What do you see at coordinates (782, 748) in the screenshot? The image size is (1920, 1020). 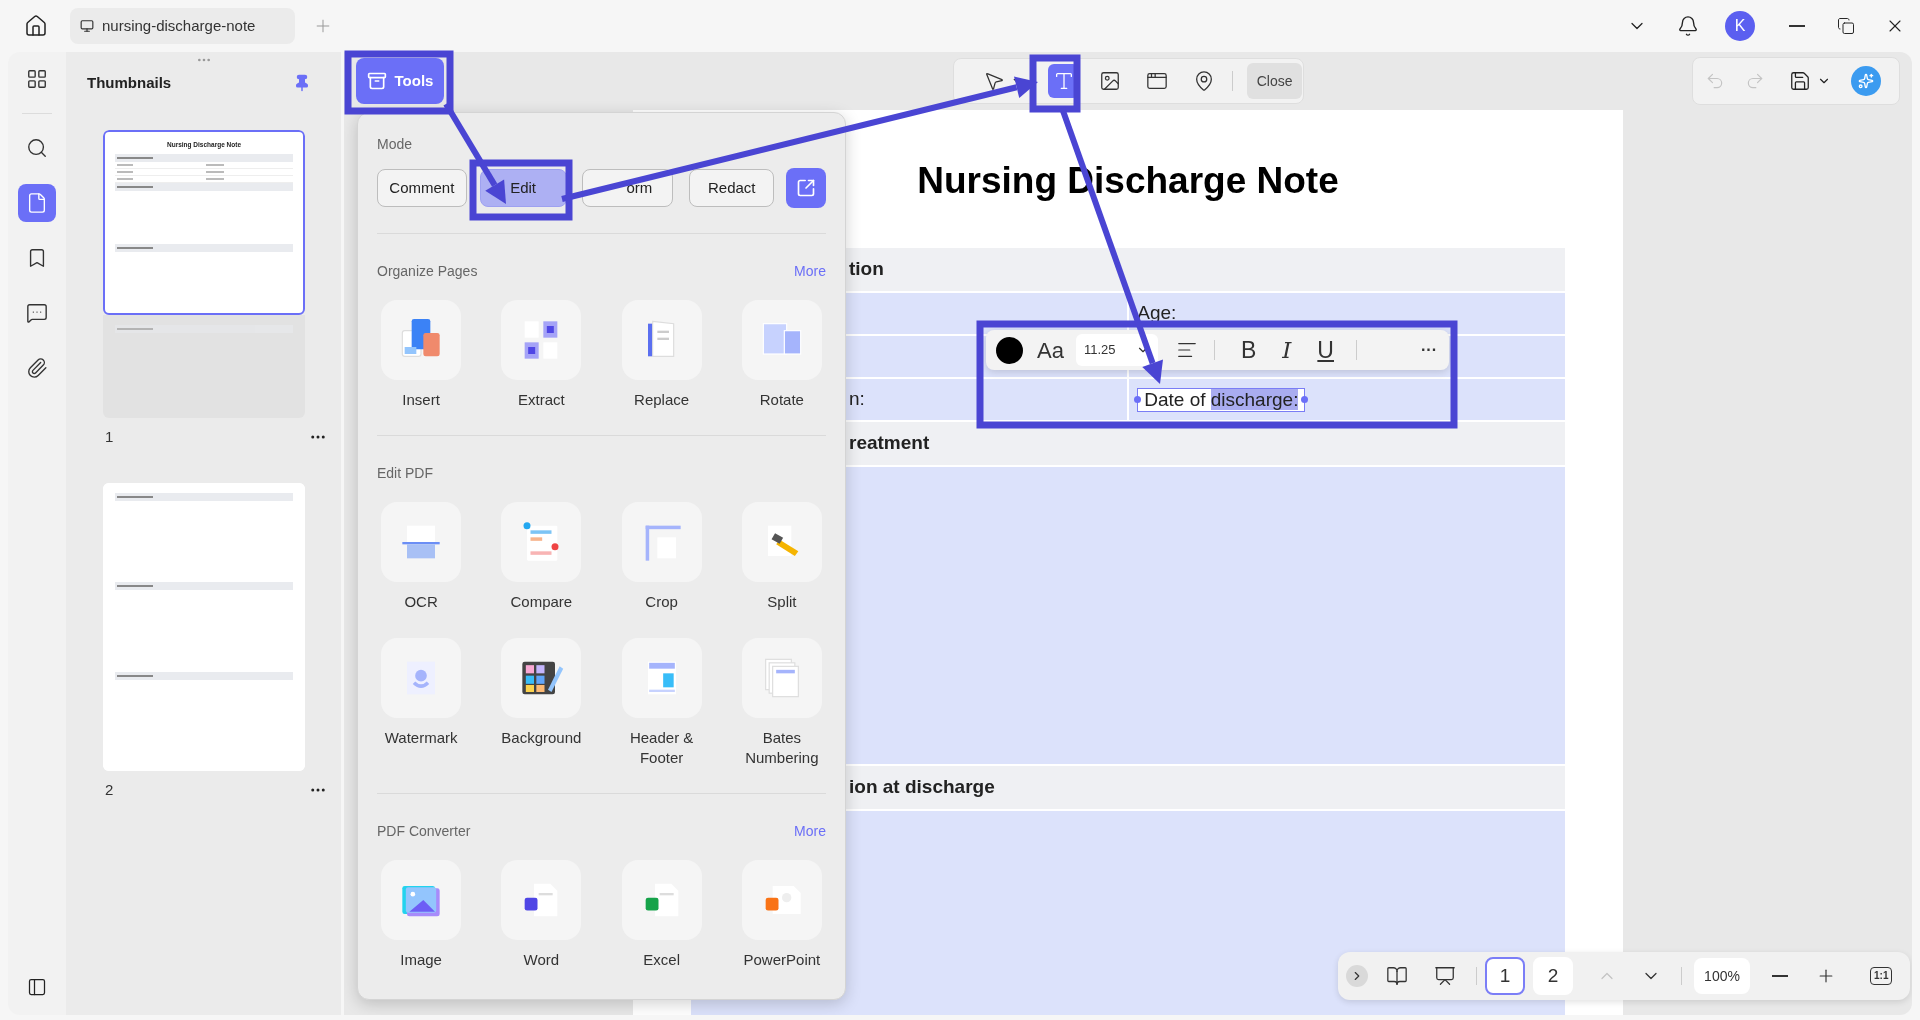 I see `tool-label: Bates Numbering` at bounding box center [782, 748].